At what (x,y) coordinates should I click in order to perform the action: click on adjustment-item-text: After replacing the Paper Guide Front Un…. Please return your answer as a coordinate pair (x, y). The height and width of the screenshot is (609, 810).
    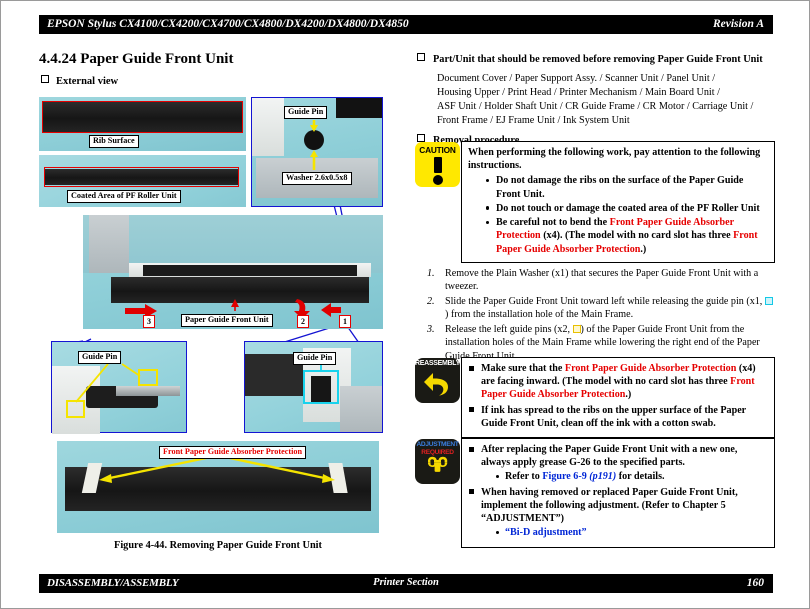
    Looking at the image, I should click on (609, 456).